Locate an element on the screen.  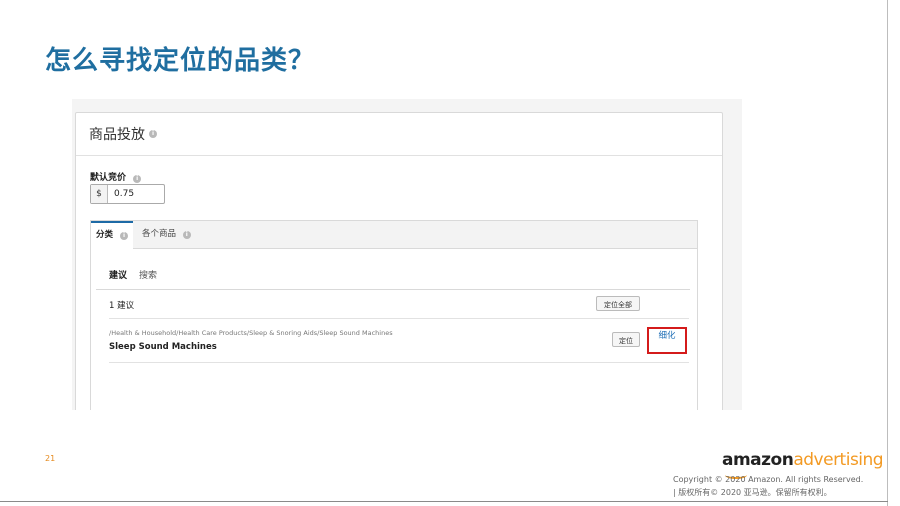
logo-amazon: amazon is located at coordinates (758, 460).